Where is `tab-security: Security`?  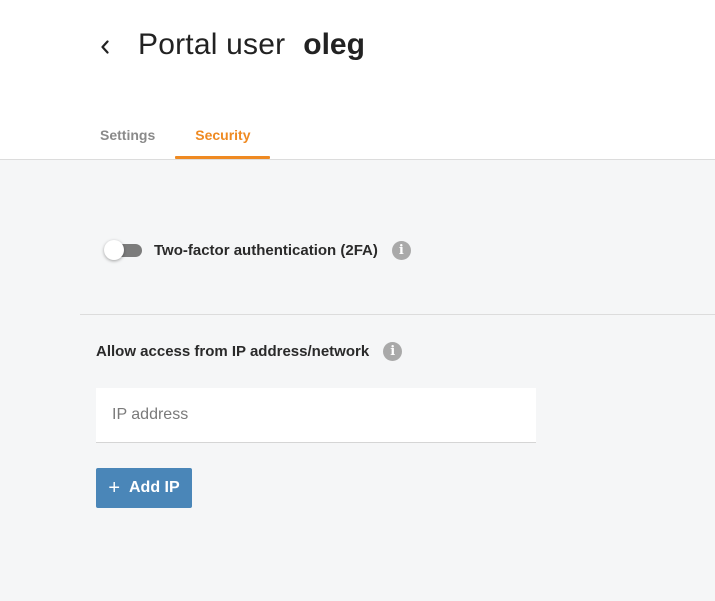
tab-security: Security is located at coordinates (223, 138).